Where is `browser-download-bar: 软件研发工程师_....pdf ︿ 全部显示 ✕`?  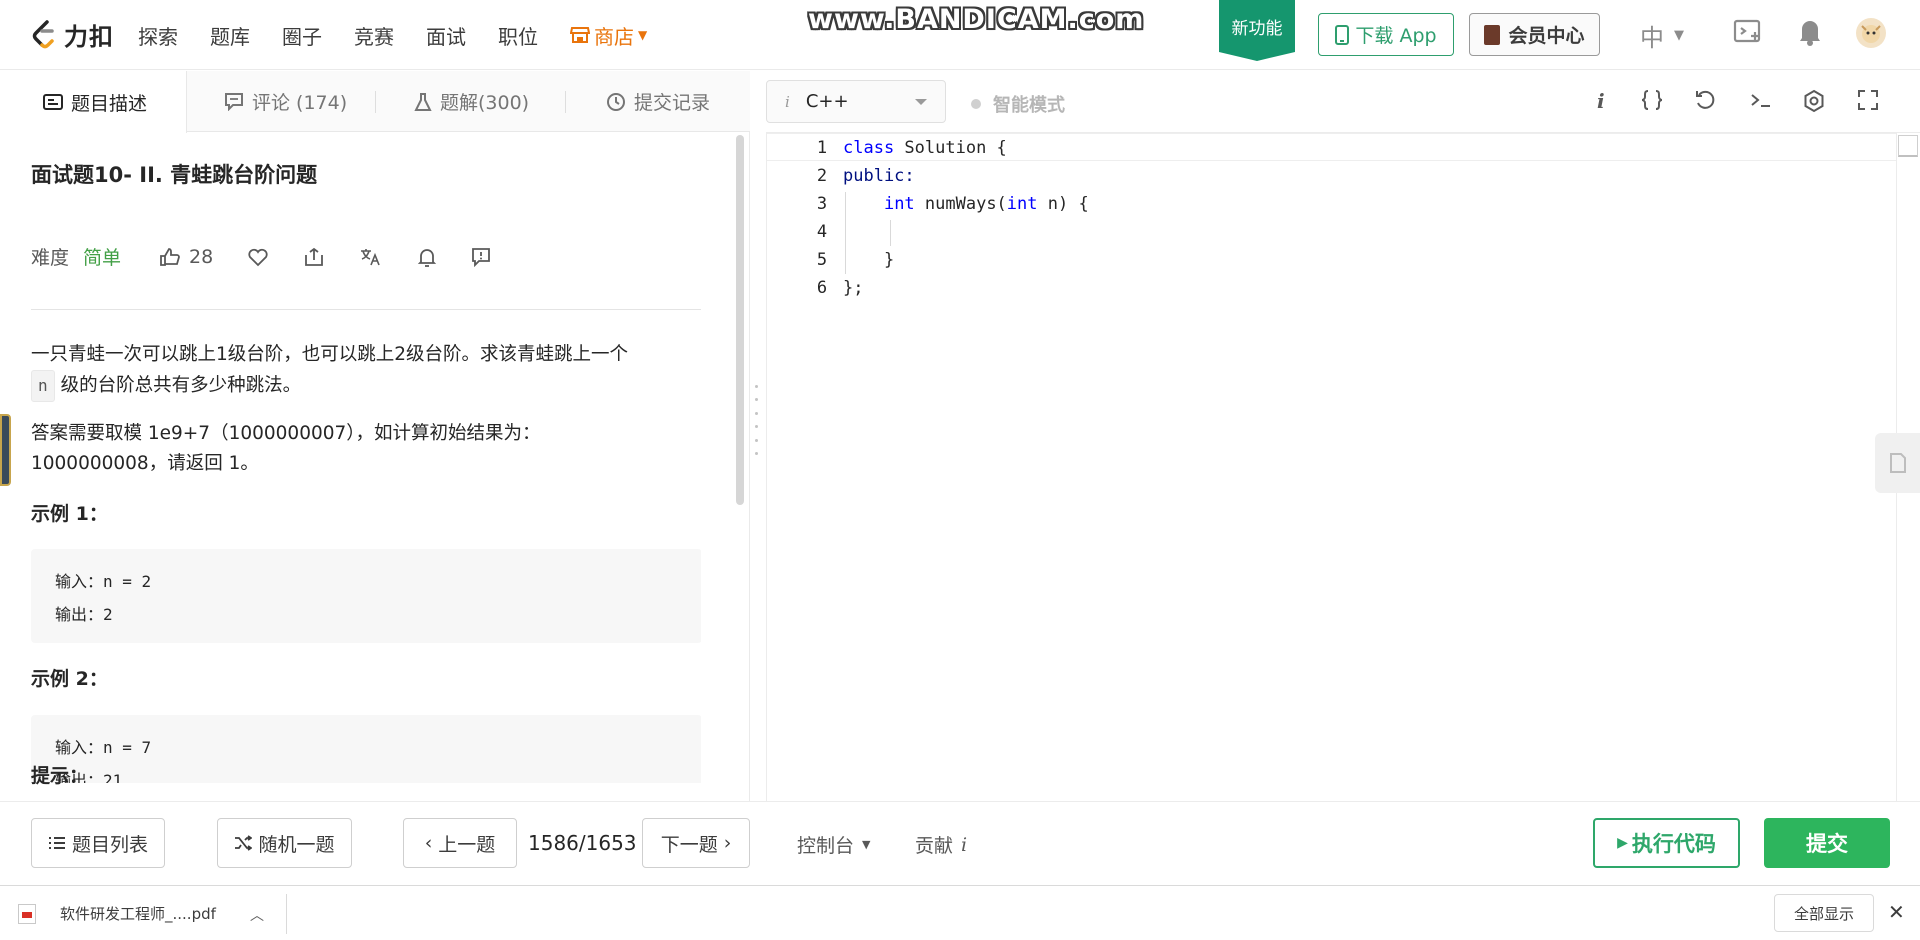 browser-download-bar: 软件研发工程师_....pdf ︿ 全部显示 ✕ is located at coordinates (960, 912).